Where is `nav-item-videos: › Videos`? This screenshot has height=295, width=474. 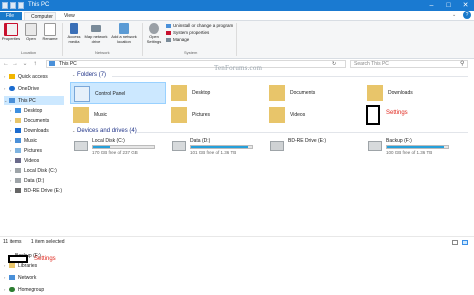
nav-item-videos: › Videos is located at coordinates (40, 160).